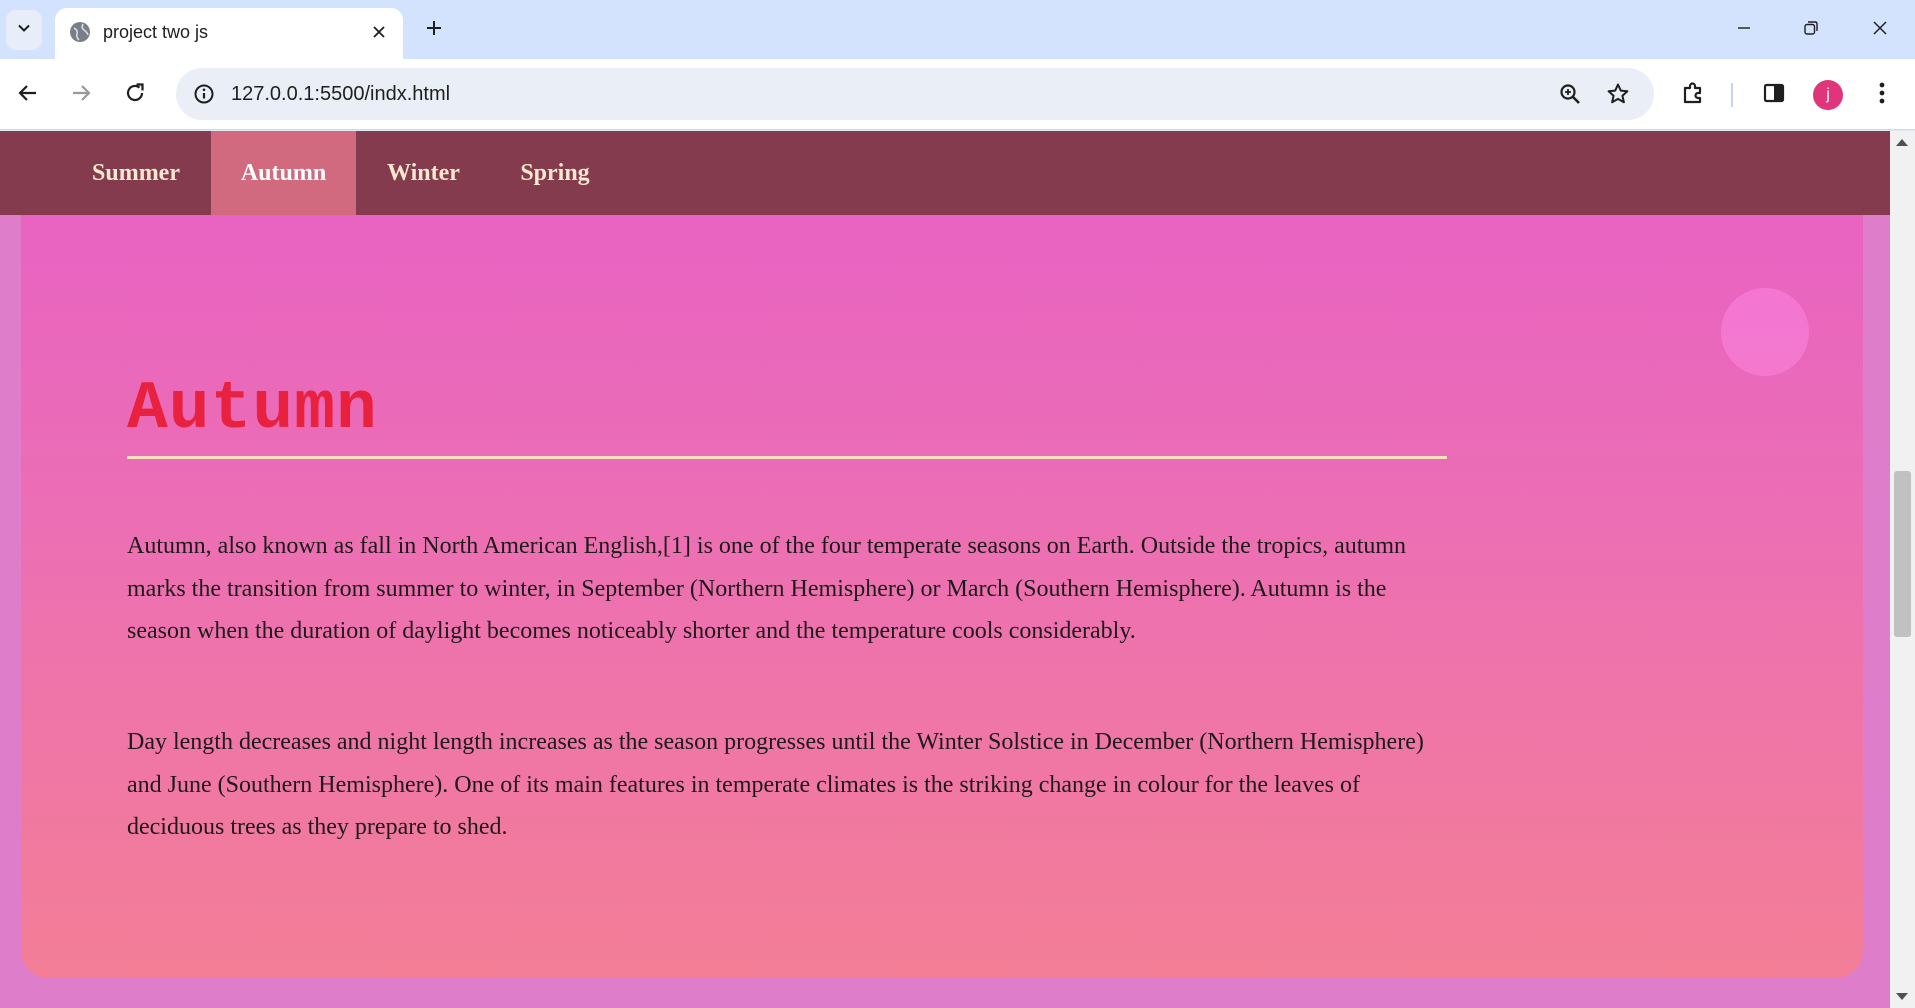 The height and width of the screenshot is (1008, 1915). I want to click on tab-search-button, so click(24, 30).